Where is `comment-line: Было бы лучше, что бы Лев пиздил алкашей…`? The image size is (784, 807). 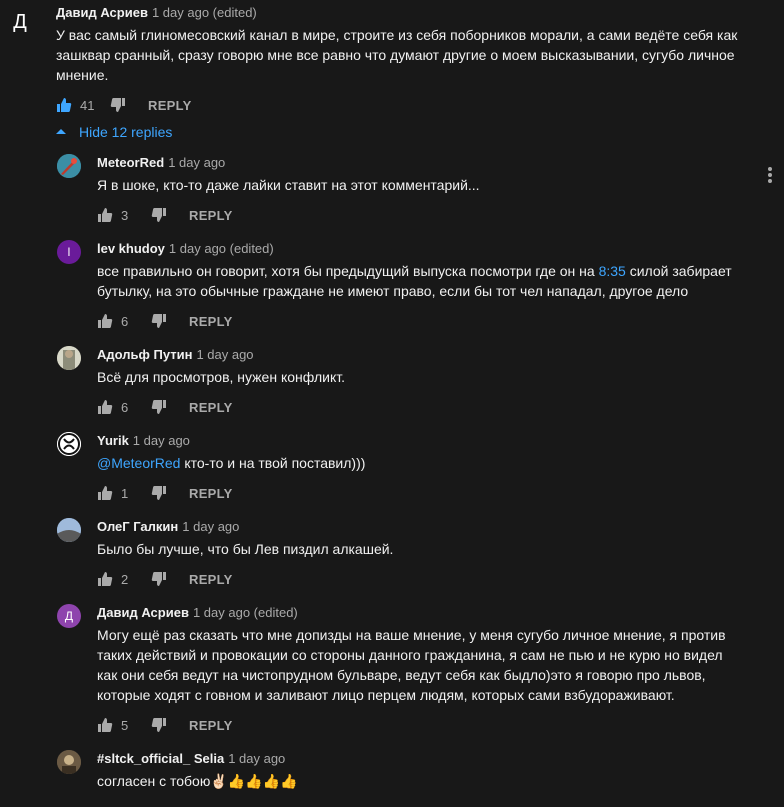
comment-line: Было бы лучше, что бы Лев пиздил алкашей… is located at coordinates (245, 549).